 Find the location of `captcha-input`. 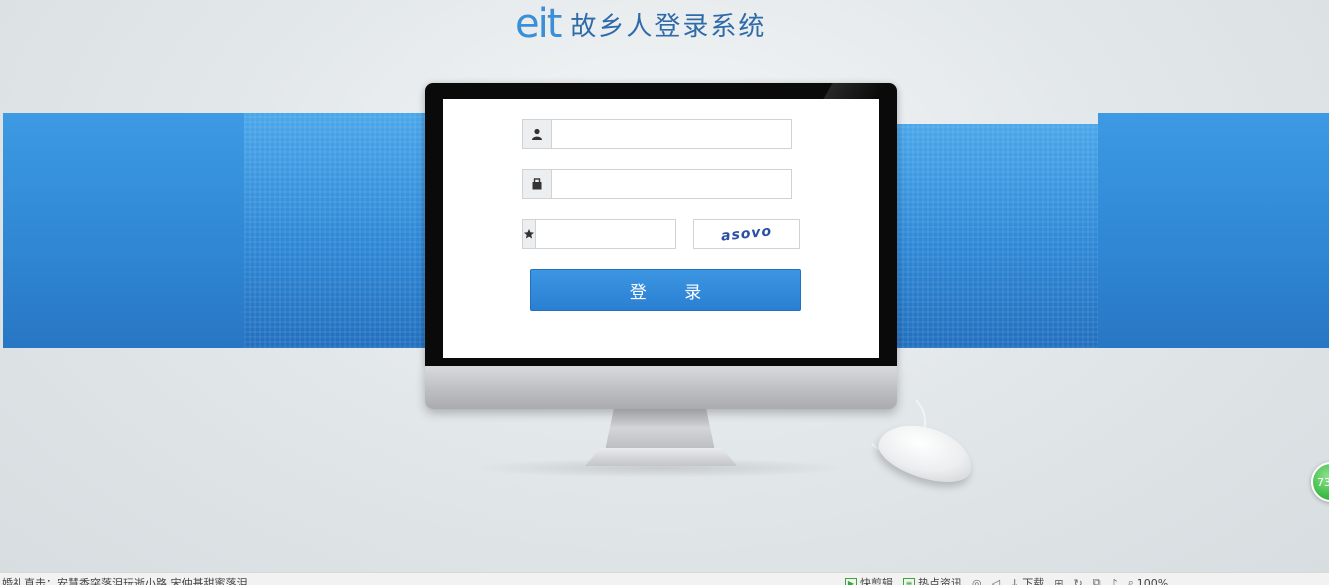

captcha-input is located at coordinates (627, 234).